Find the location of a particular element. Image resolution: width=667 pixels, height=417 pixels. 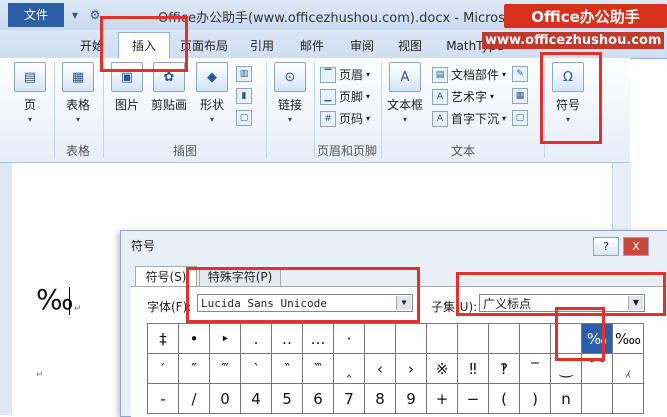

tab-home: 开始 is located at coordinates (92, 46).